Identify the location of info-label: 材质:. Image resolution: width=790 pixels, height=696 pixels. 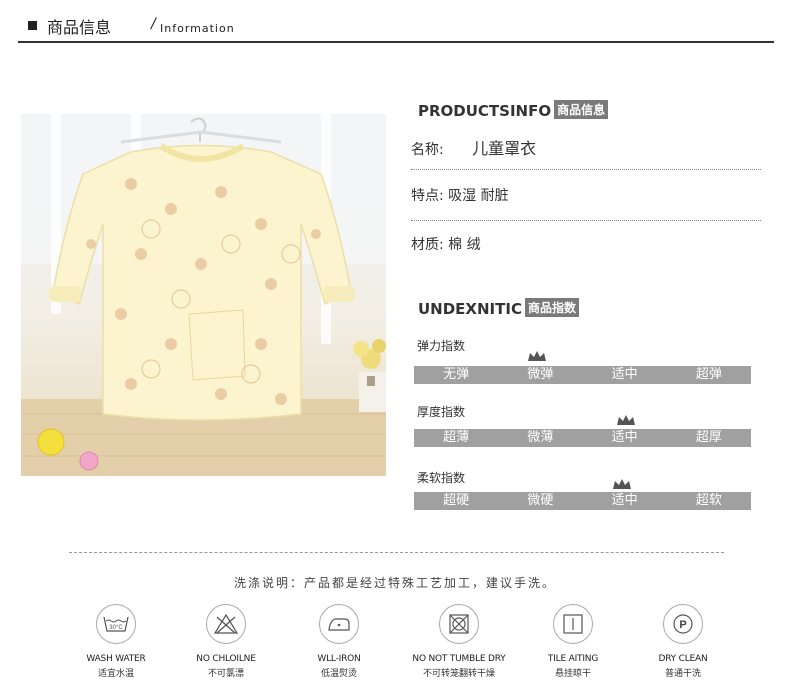
(427, 245).